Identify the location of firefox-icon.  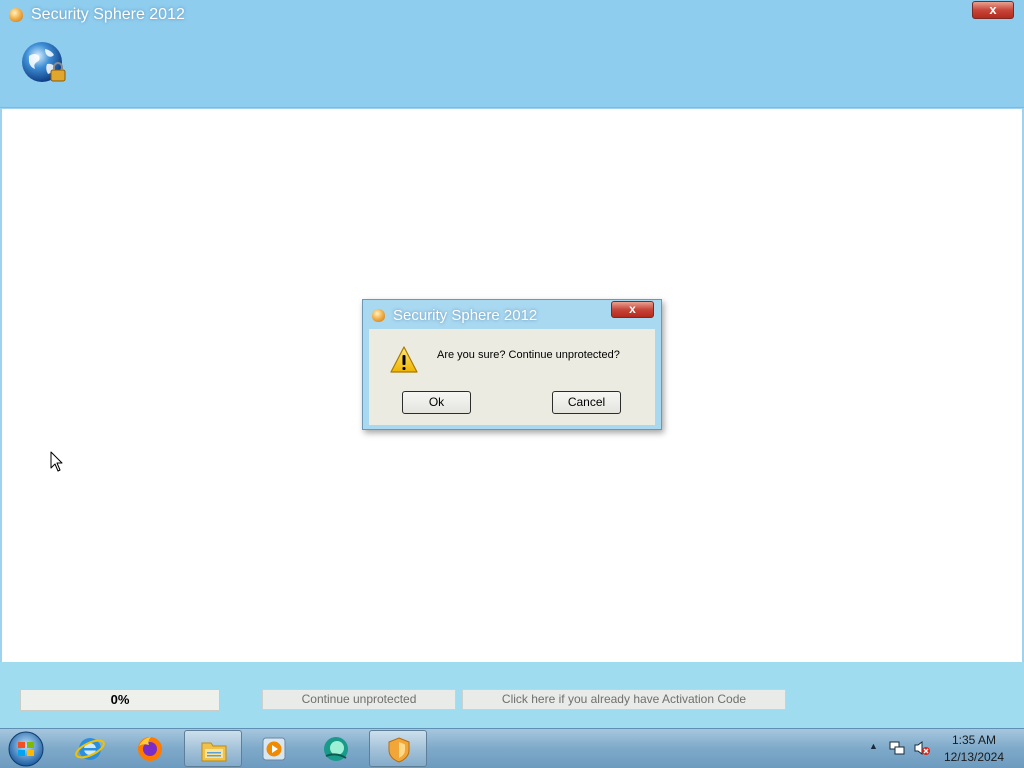
(150, 749).